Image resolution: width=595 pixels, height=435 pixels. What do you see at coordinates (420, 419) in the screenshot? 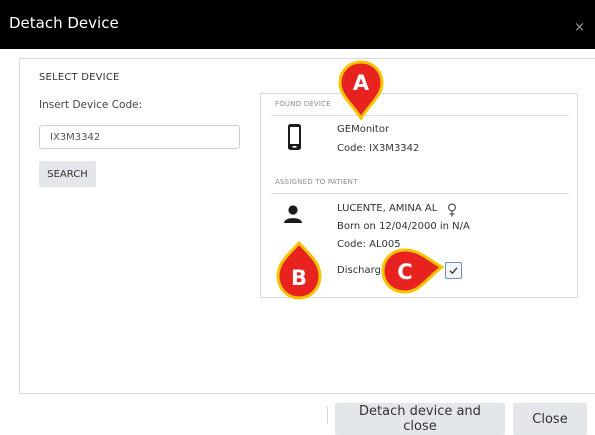
I see `detach-and-close-button: Detach device and close` at bounding box center [420, 419].